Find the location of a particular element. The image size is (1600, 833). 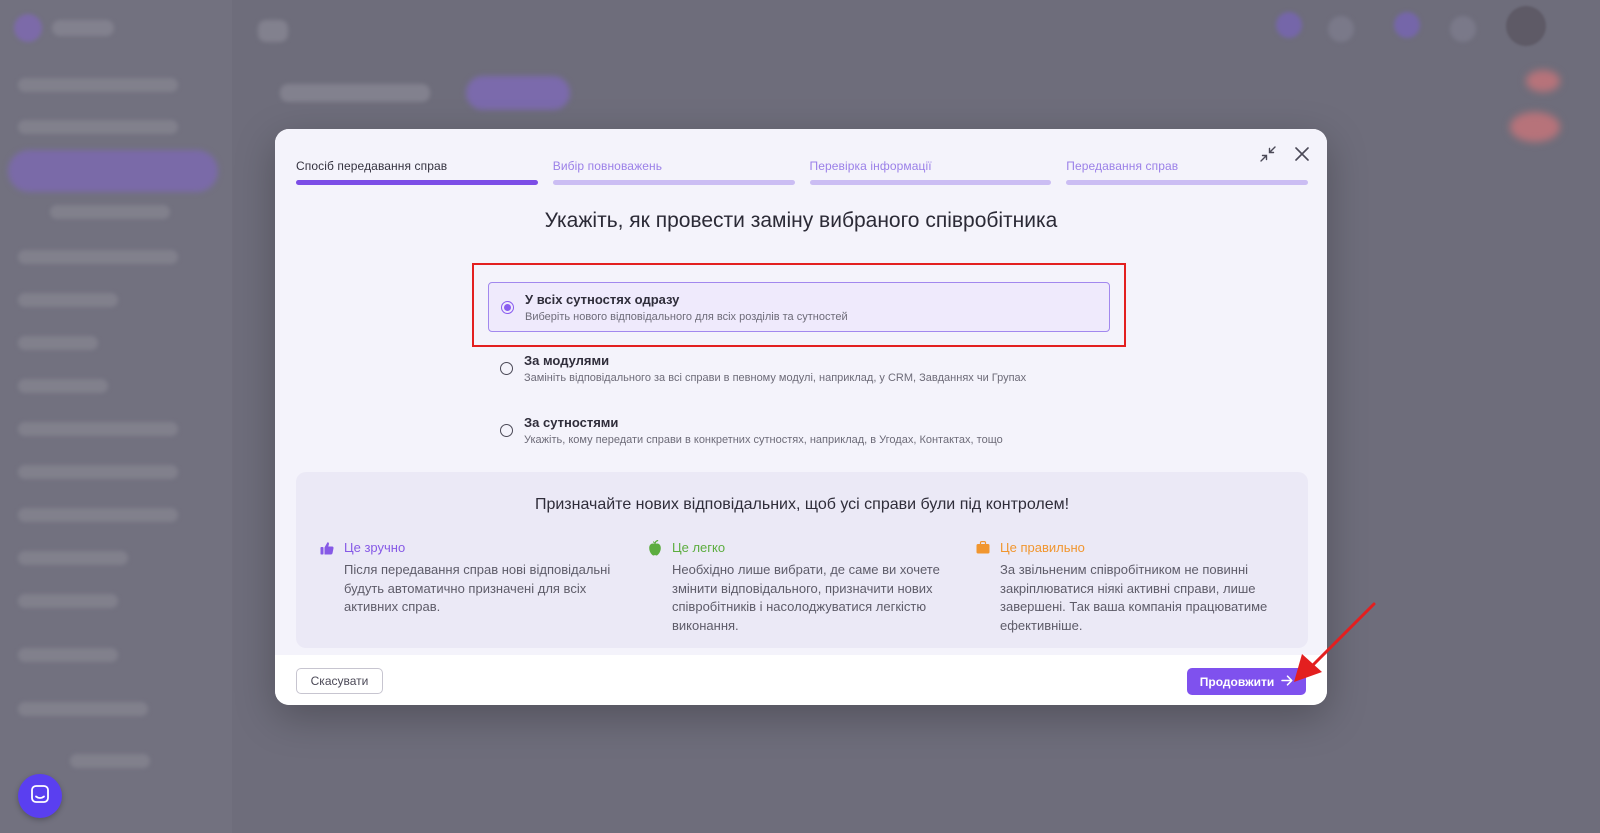

background-menu-button is located at coordinates (273, 31).